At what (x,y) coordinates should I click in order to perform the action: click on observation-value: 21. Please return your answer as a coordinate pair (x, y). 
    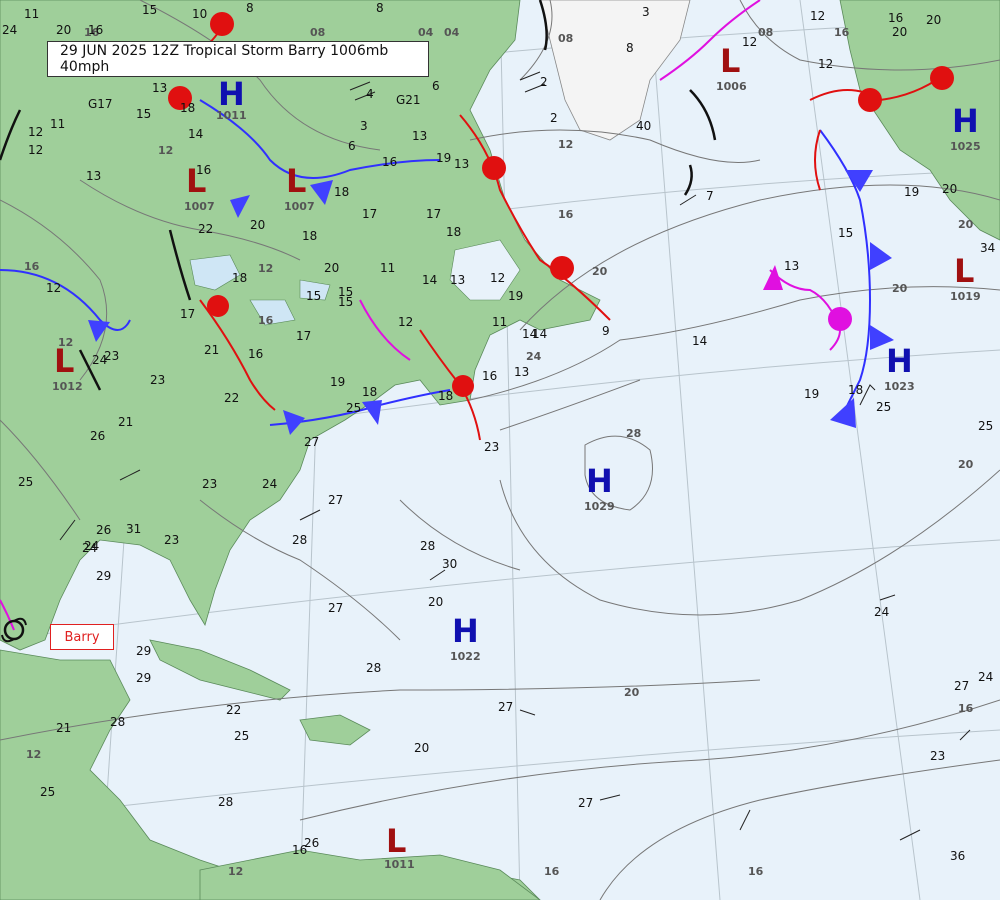
    Looking at the image, I should click on (63, 728).